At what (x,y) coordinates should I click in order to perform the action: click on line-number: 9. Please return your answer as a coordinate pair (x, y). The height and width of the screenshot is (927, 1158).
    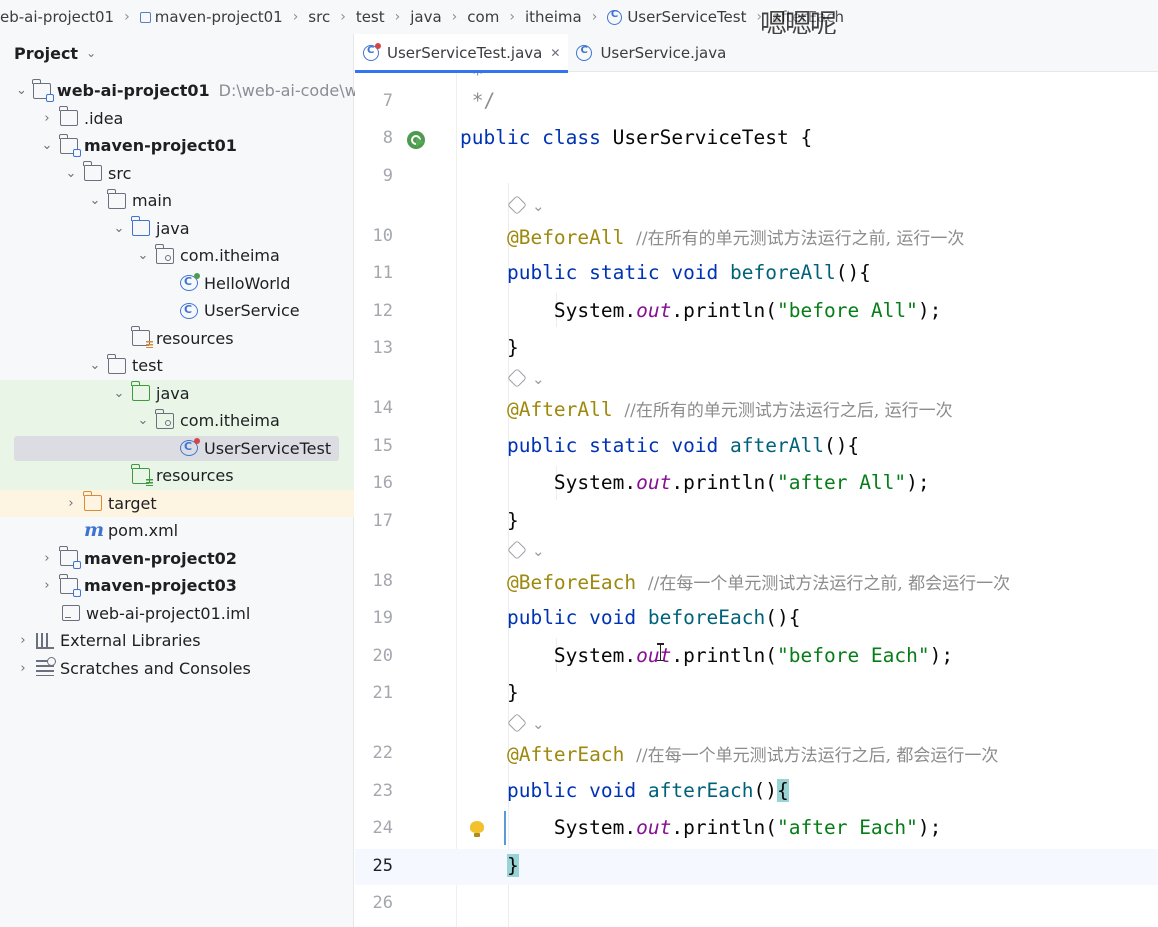
    Looking at the image, I should click on (387, 176).